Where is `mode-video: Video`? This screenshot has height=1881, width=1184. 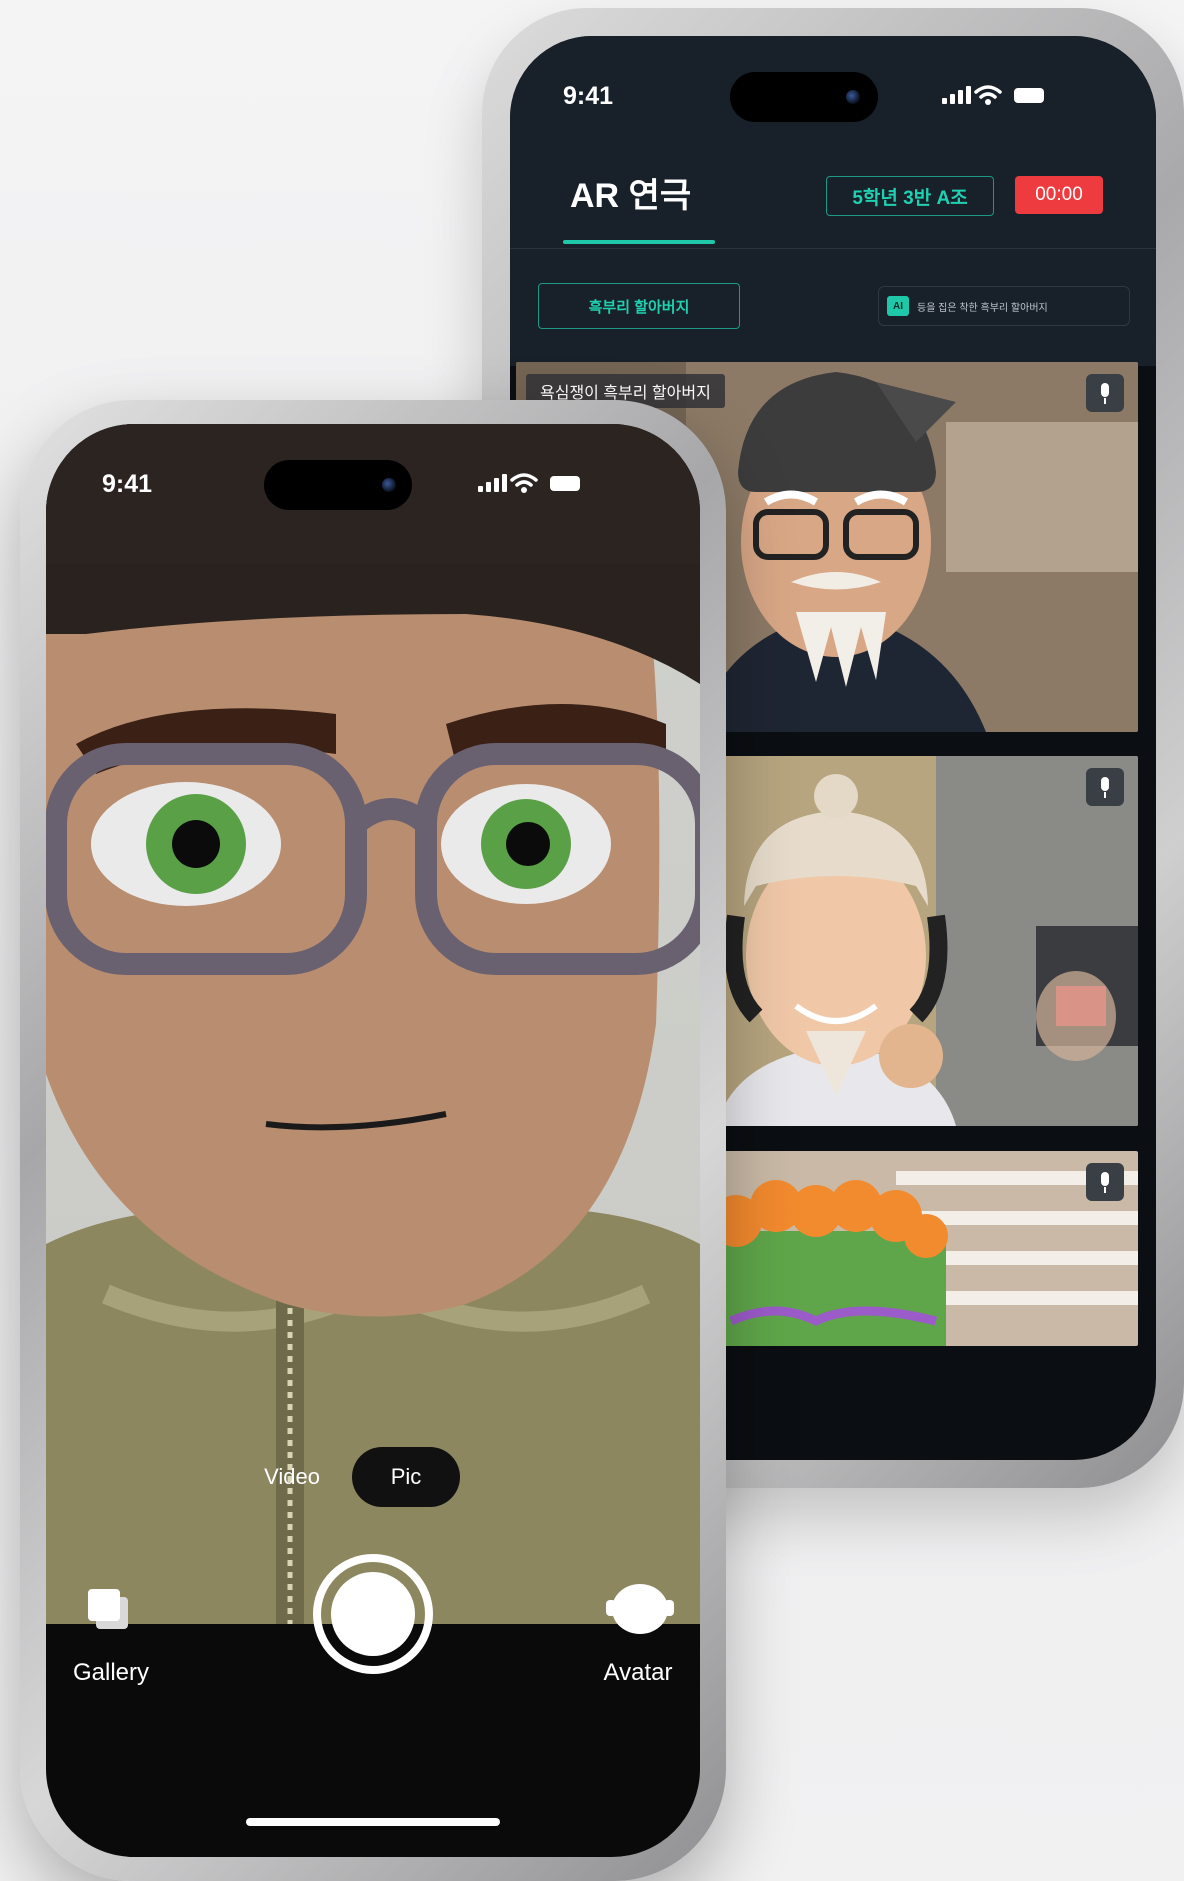
mode-video: Video is located at coordinates (292, 1477).